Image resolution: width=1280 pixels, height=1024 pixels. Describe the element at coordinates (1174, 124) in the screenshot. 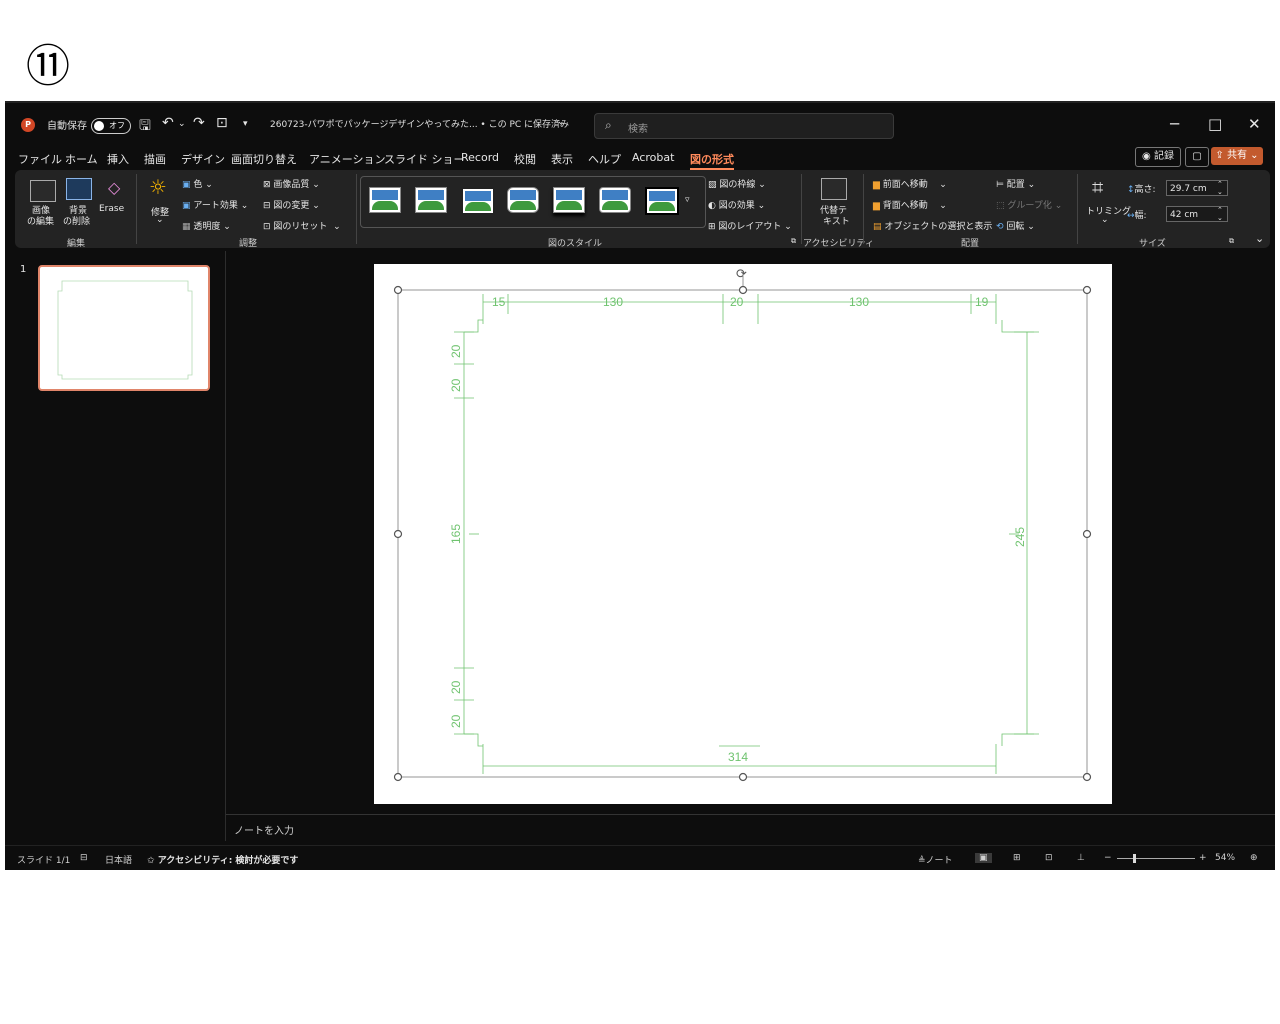

I see `minimize-button: ─` at that location.